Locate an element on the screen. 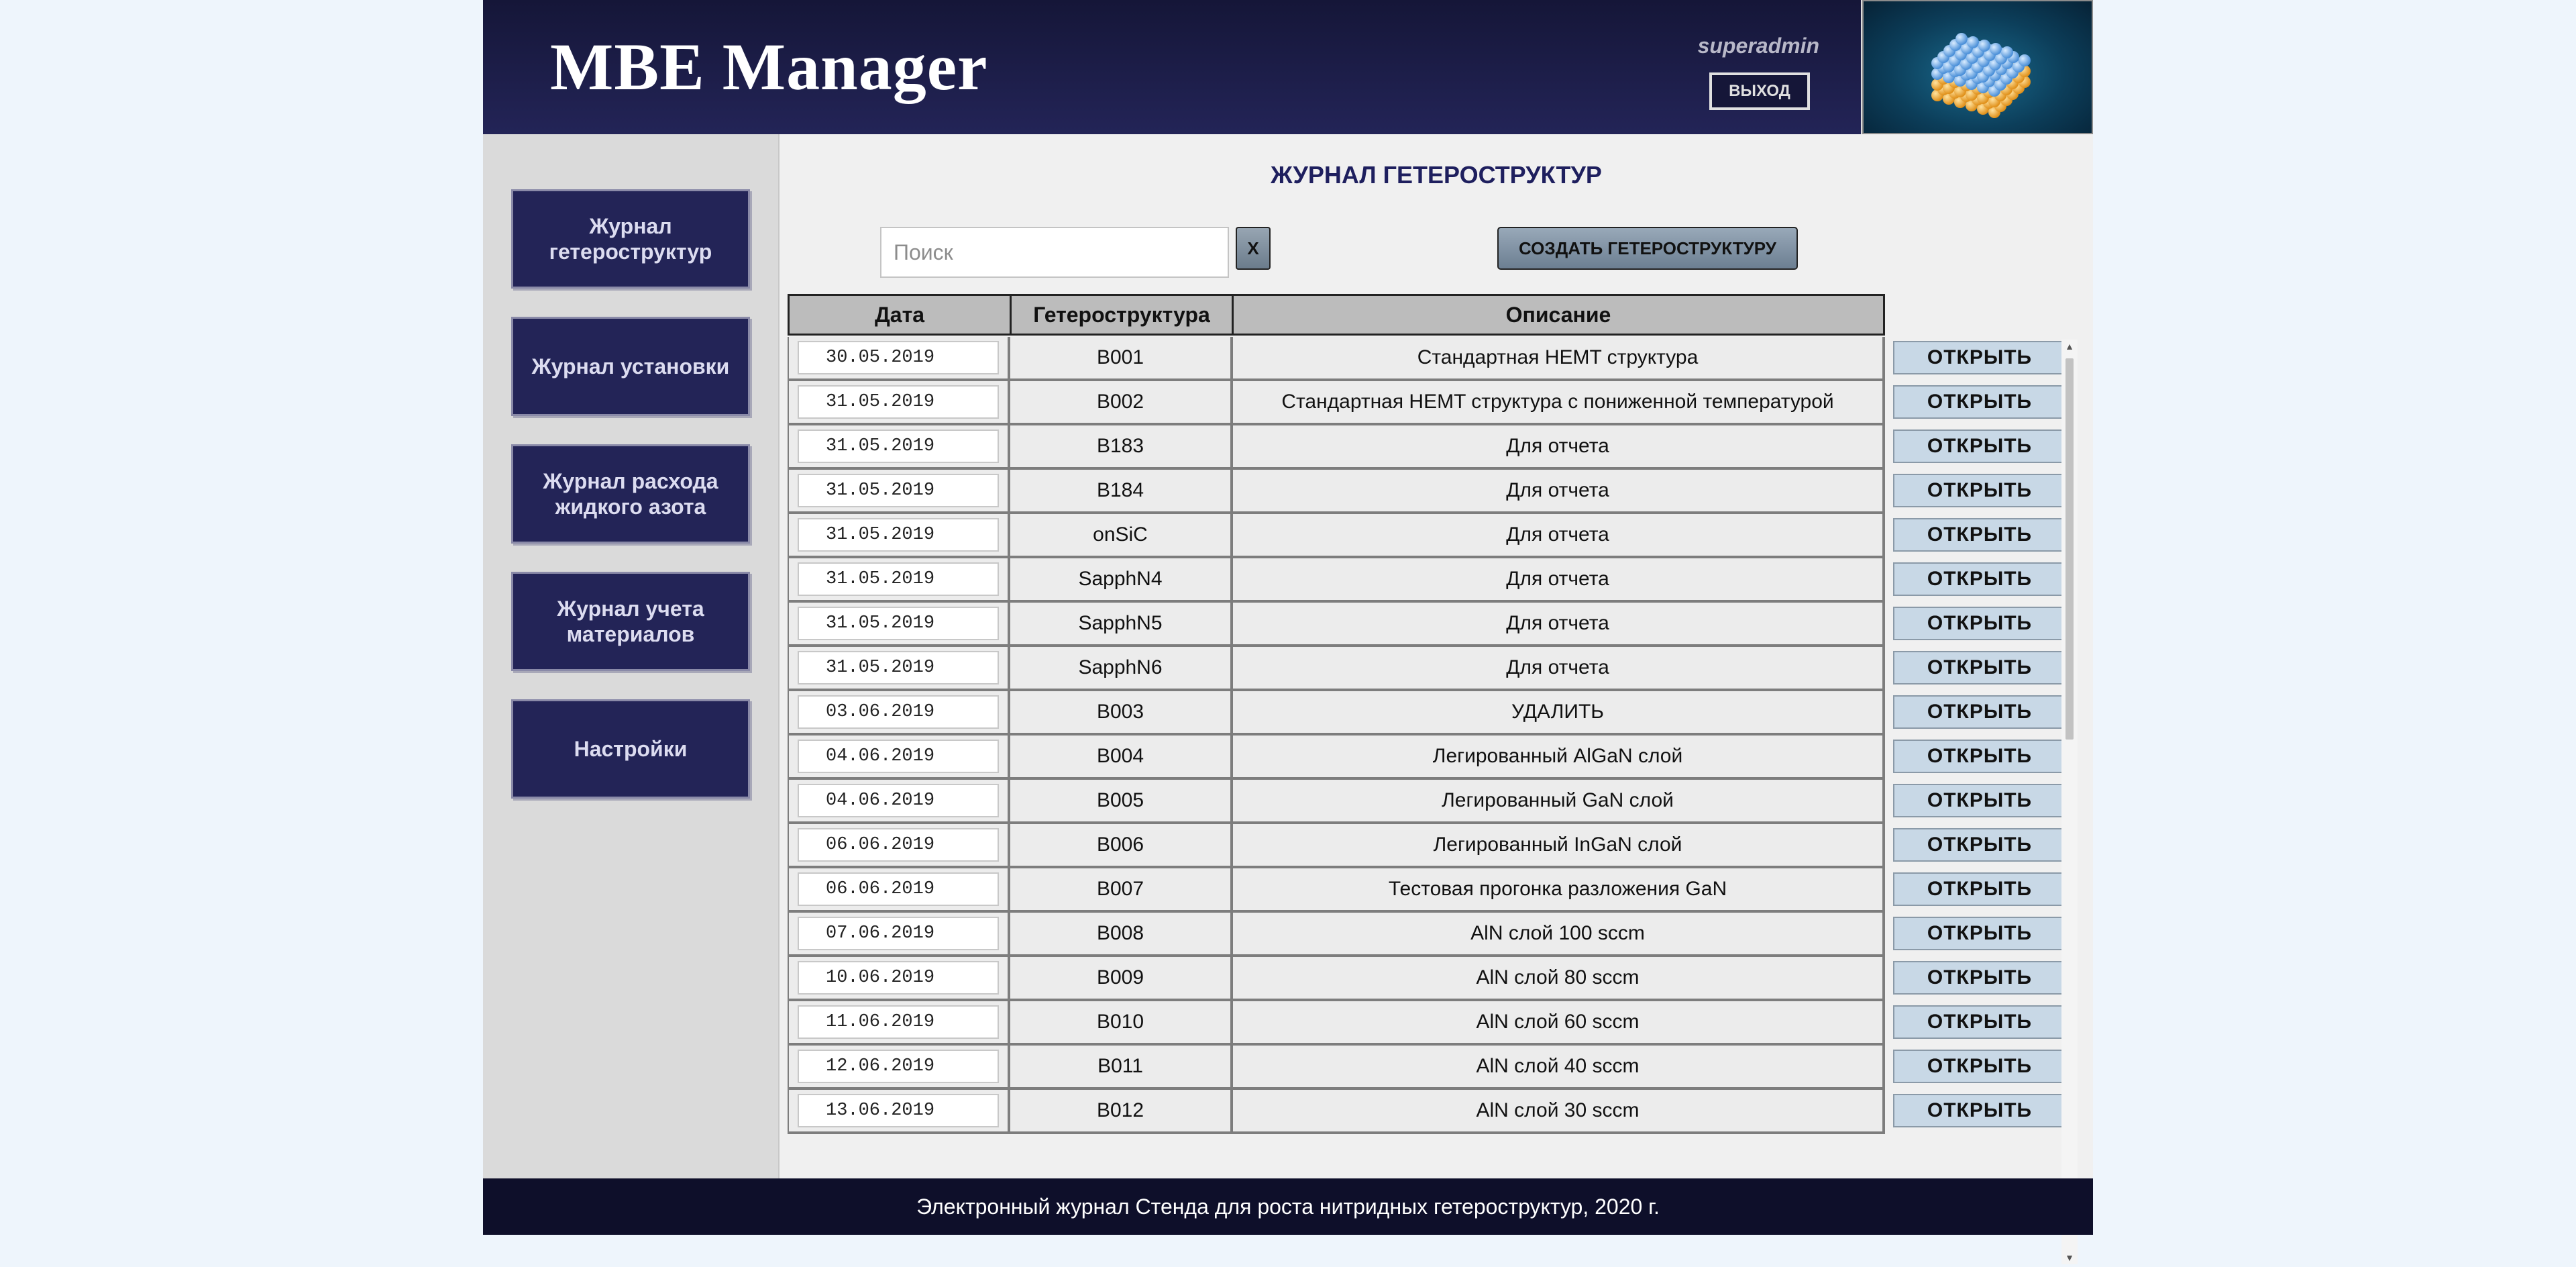 This screenshot has height=1267, width=2576. crystal-lattice-icon is located at coordinates (1981, 75).